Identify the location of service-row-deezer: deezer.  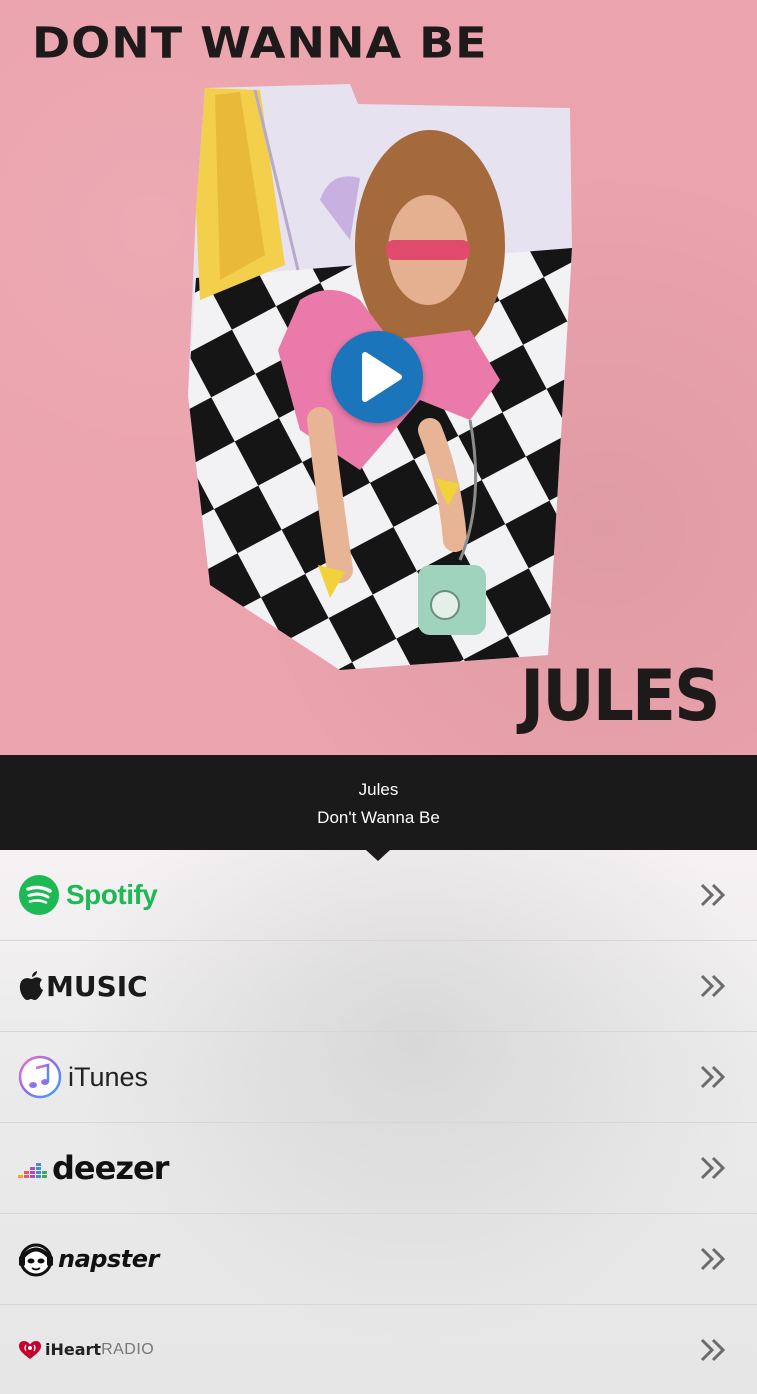
(378, 1168).